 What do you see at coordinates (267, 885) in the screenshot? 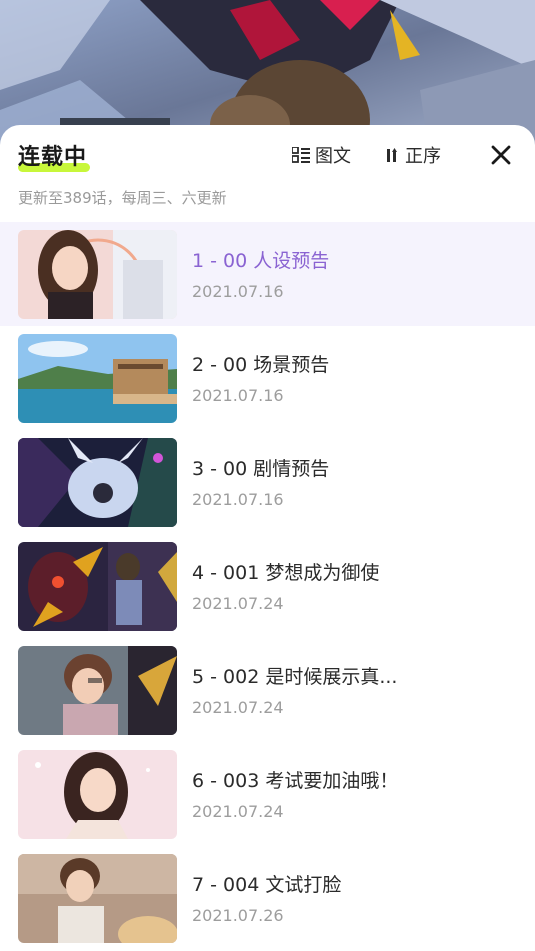
I see `chapter-title: 7 - 004 文试打脸` at bounding box center [267, 885].